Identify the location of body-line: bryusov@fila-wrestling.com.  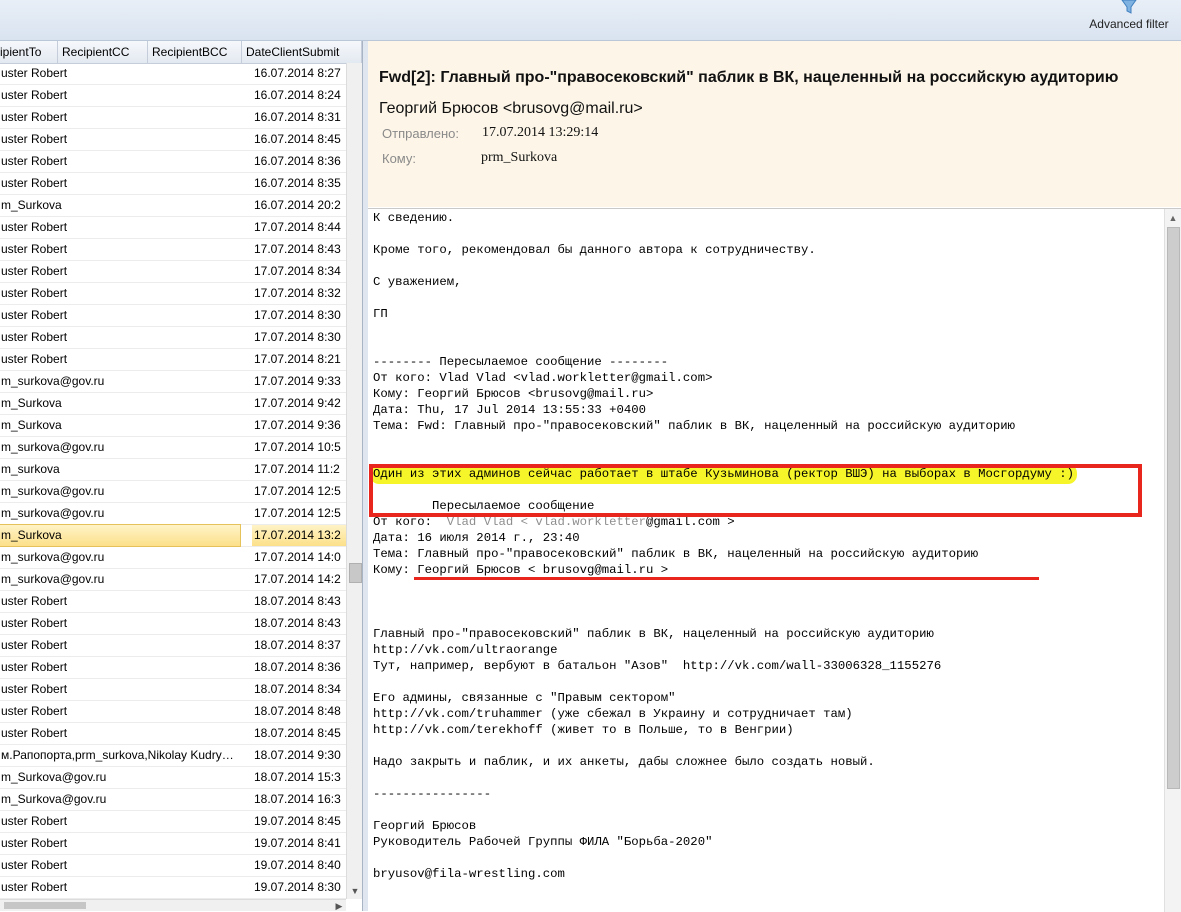
(469, 874).